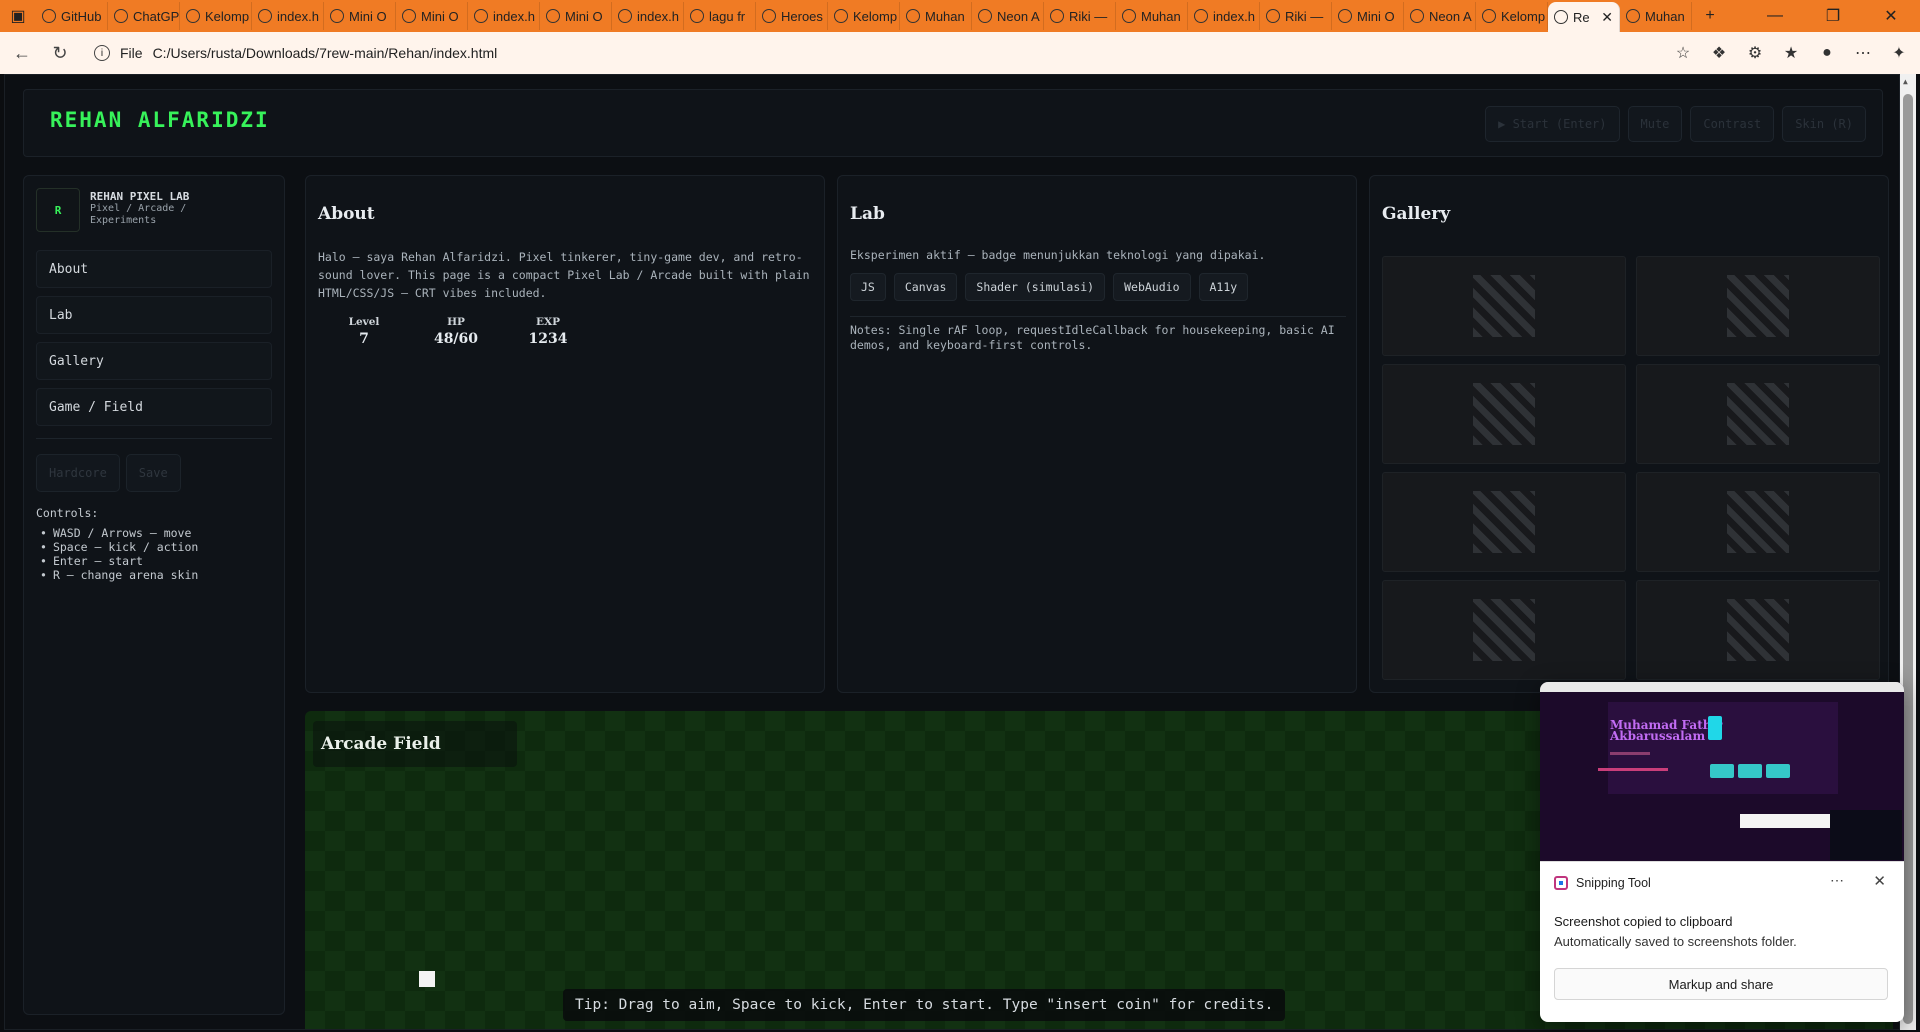  What do you see at coordinates (456, 331) in the screenshot?
I see `stats: Level 7 HP 48/60 EXP 1234` at bounding box center [456, 331].